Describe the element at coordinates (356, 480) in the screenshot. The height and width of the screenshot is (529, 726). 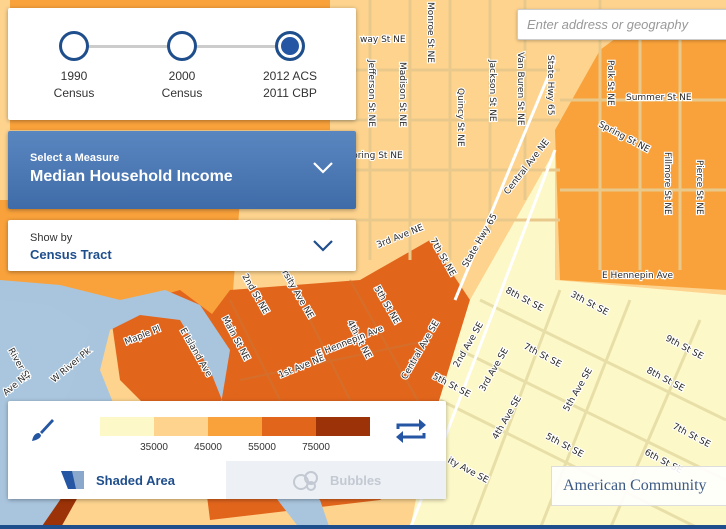
I see `tab-bubbles-label: Bubbles` at that location.